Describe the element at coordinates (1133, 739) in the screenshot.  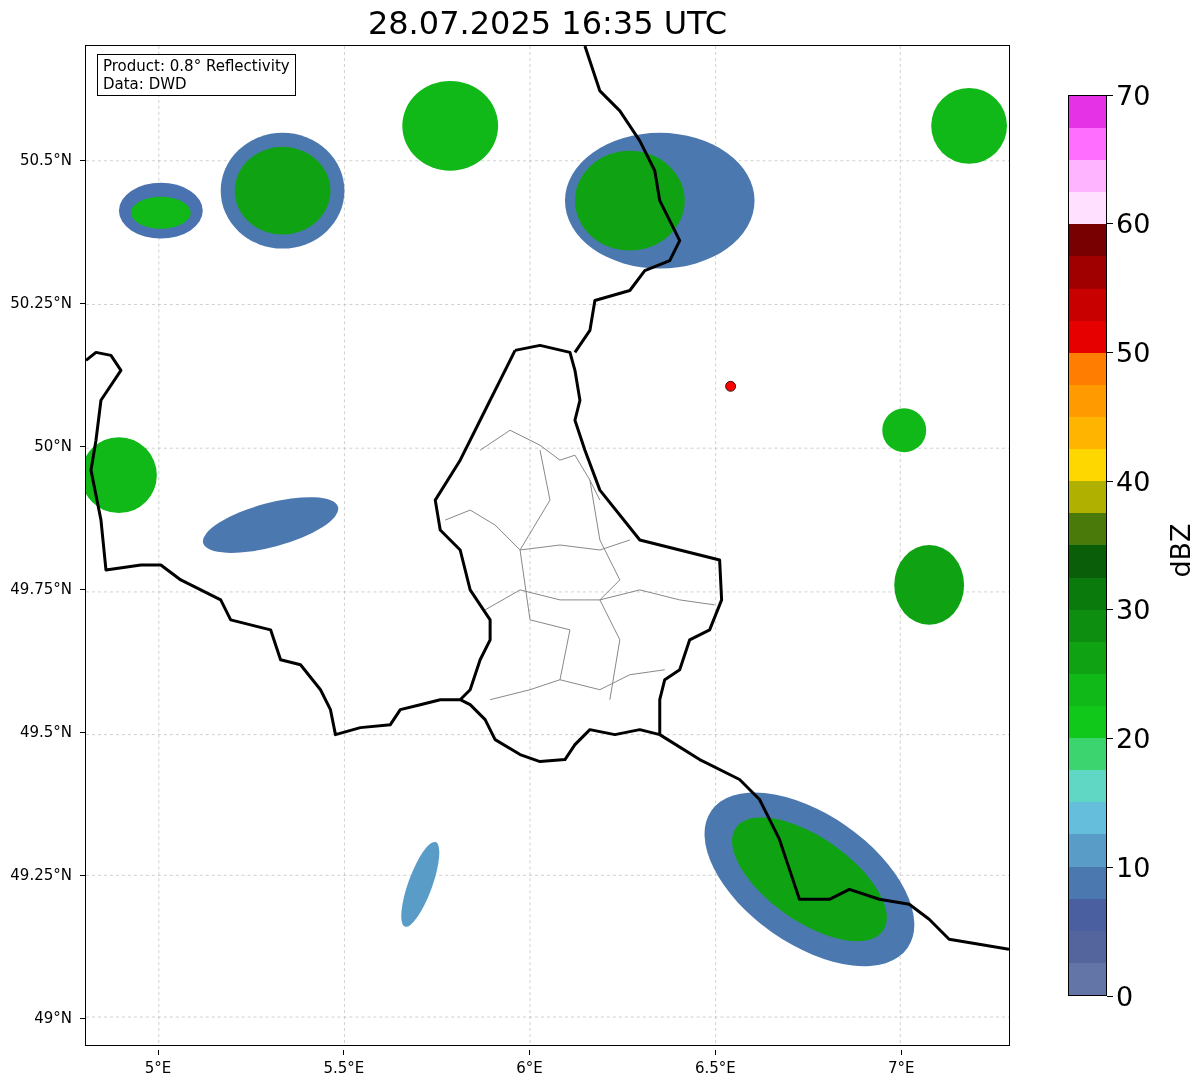
I see `colorbar-tick-label: 20` at that location.